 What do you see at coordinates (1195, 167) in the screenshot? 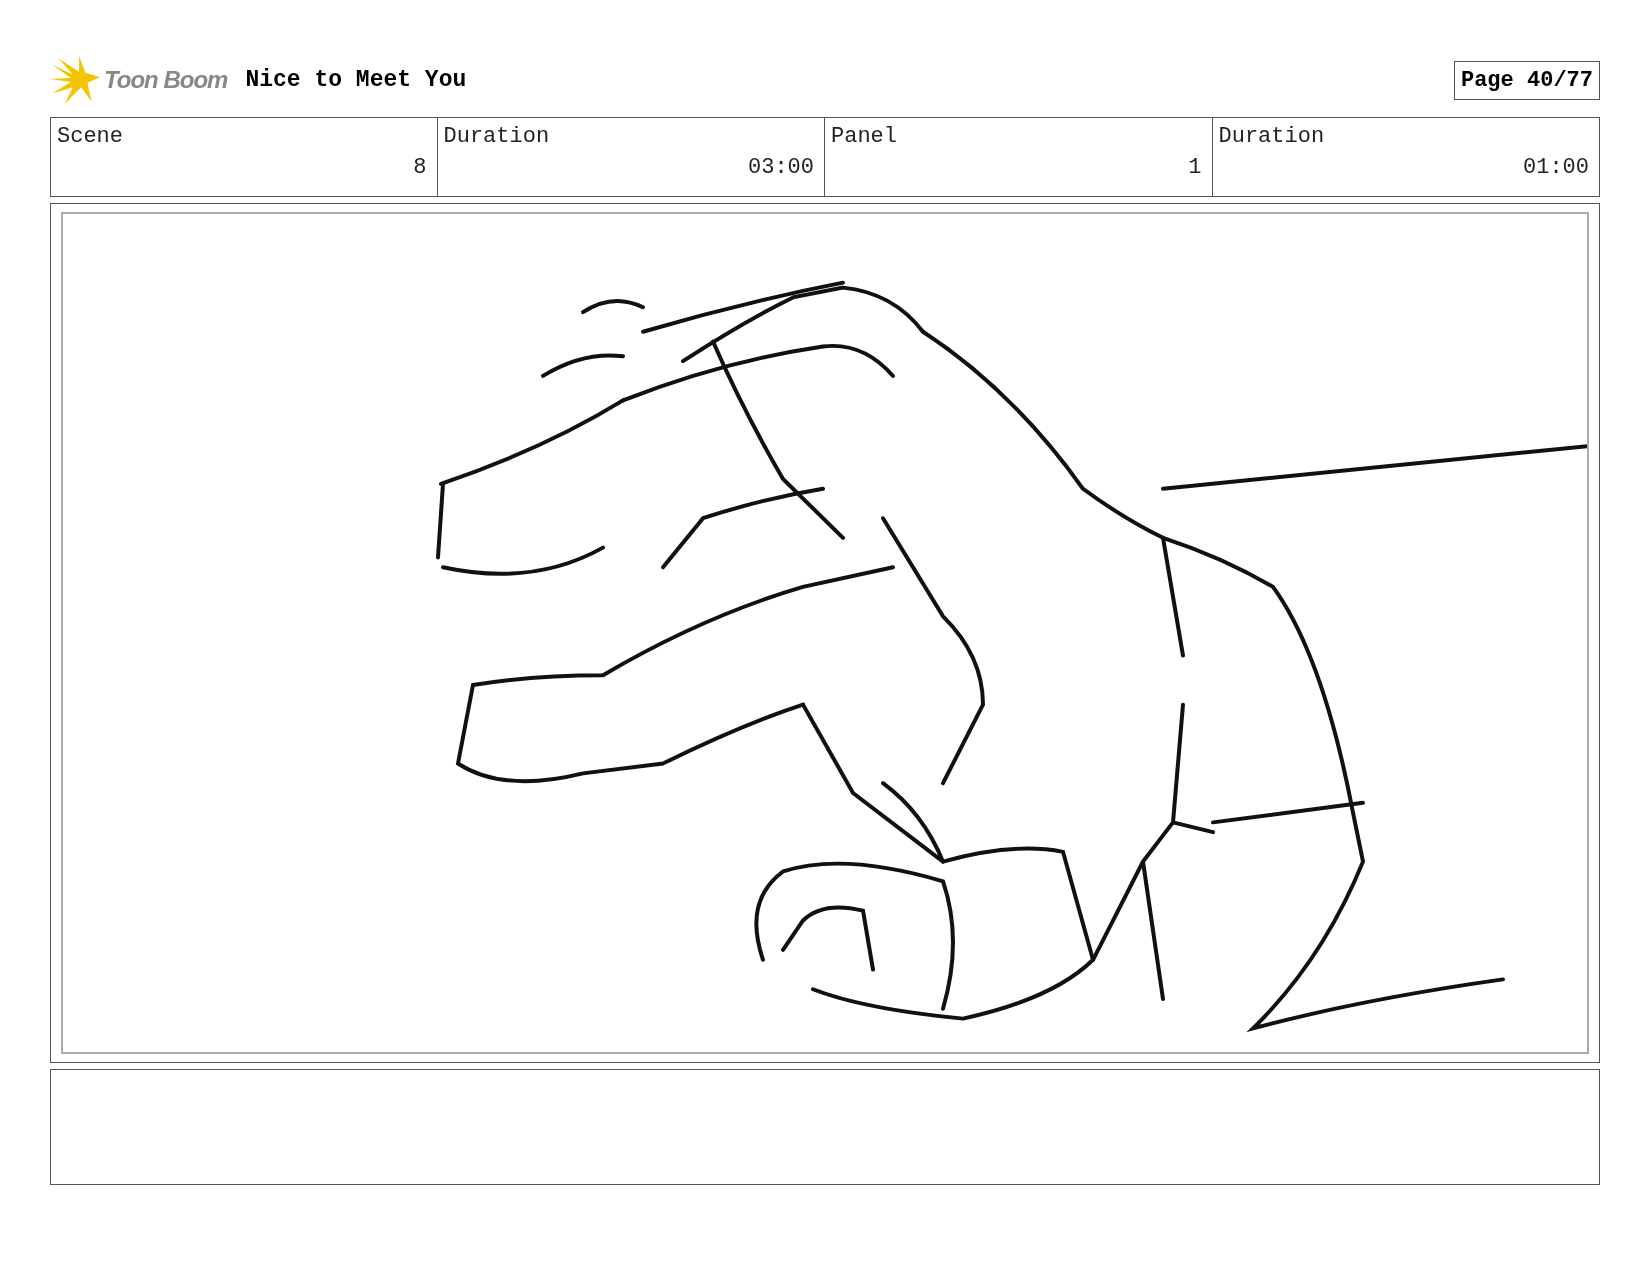
I see `table-cell: 1` at bounding box center [1195, 167].